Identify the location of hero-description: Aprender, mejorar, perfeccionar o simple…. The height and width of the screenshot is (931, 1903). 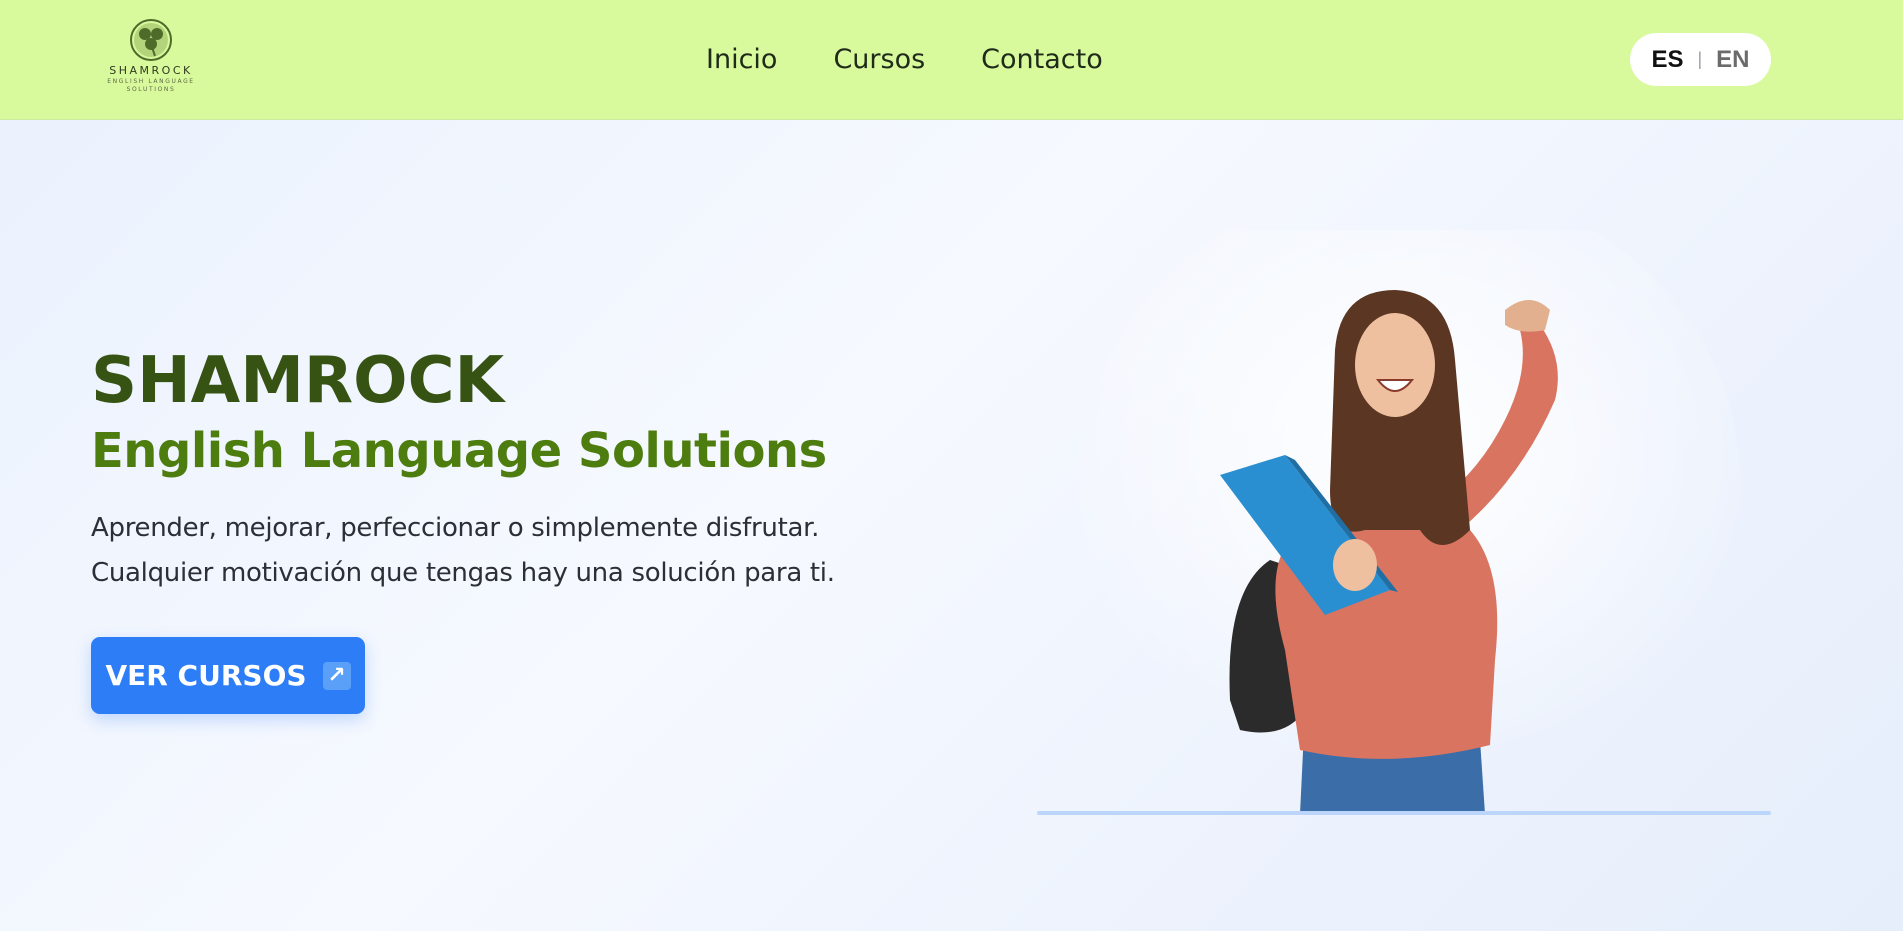
(541, 551).